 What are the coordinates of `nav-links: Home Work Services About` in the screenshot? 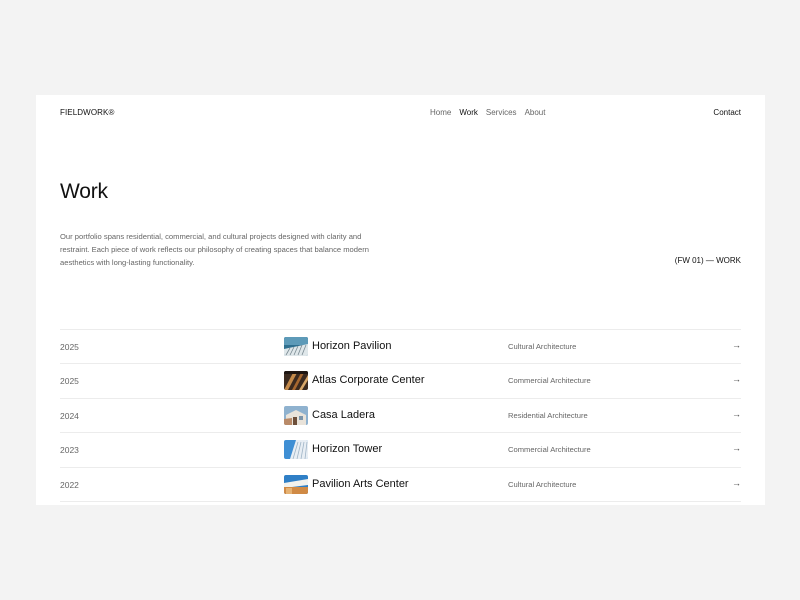 It's located at (487, 112).